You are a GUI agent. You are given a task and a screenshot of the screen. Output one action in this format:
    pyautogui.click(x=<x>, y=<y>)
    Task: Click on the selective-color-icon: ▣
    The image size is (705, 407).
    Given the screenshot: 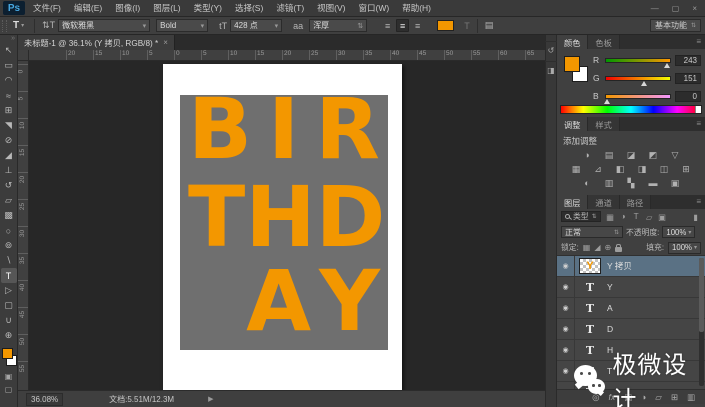 What is the action you would take?
    pyautogui.click(x=675, y=183)
    